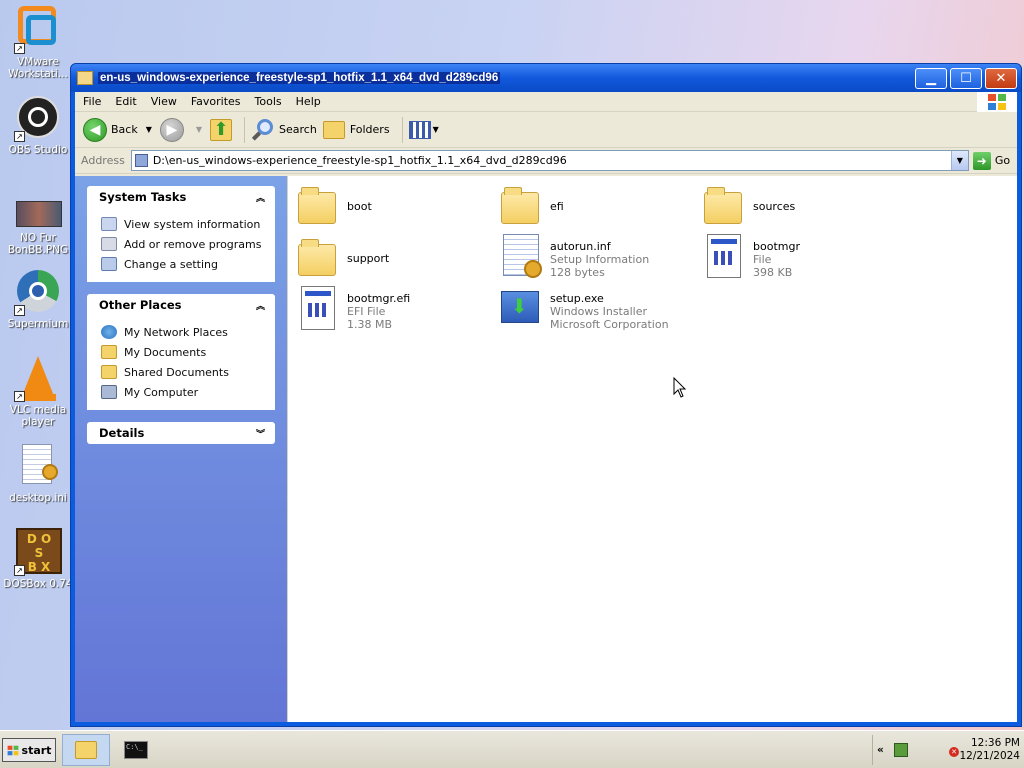 The image size is (1024, 768). What do you see at coordinates (193, 244) in the screenshot?
I see `task-label: Add or remove programs` at bounding box center [193, 244].